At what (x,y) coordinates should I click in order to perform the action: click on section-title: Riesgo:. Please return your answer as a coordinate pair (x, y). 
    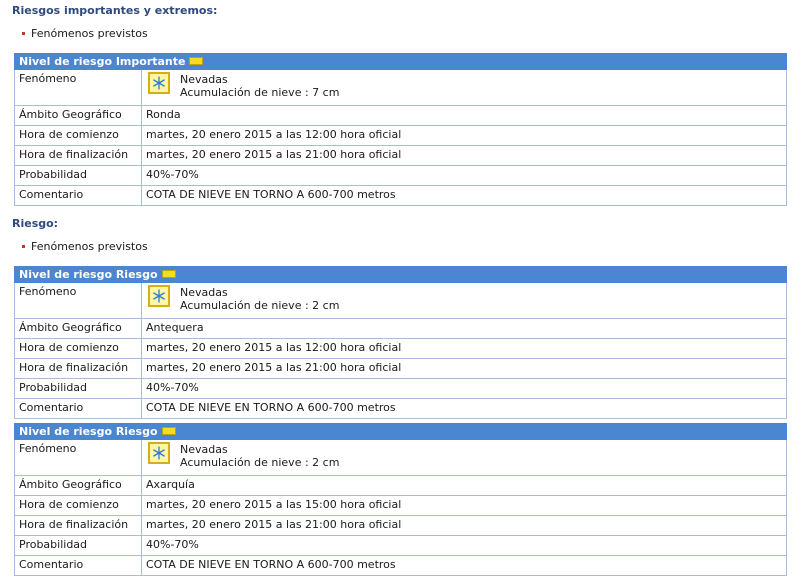
    Looking at the image, I should click on (35, 223).